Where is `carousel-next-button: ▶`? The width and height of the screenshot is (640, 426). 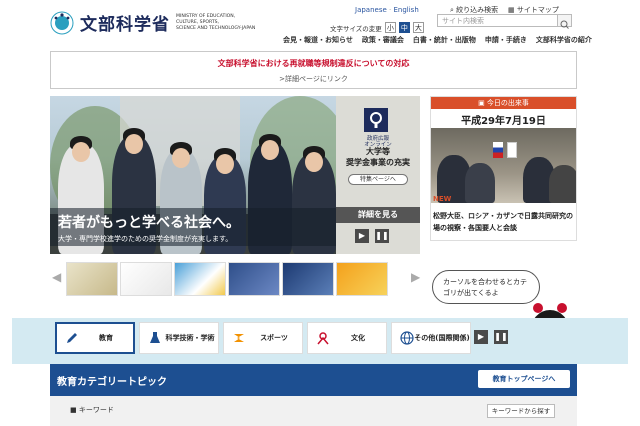 carousel-next-button: ▶ is located at coordinates (415, 277).